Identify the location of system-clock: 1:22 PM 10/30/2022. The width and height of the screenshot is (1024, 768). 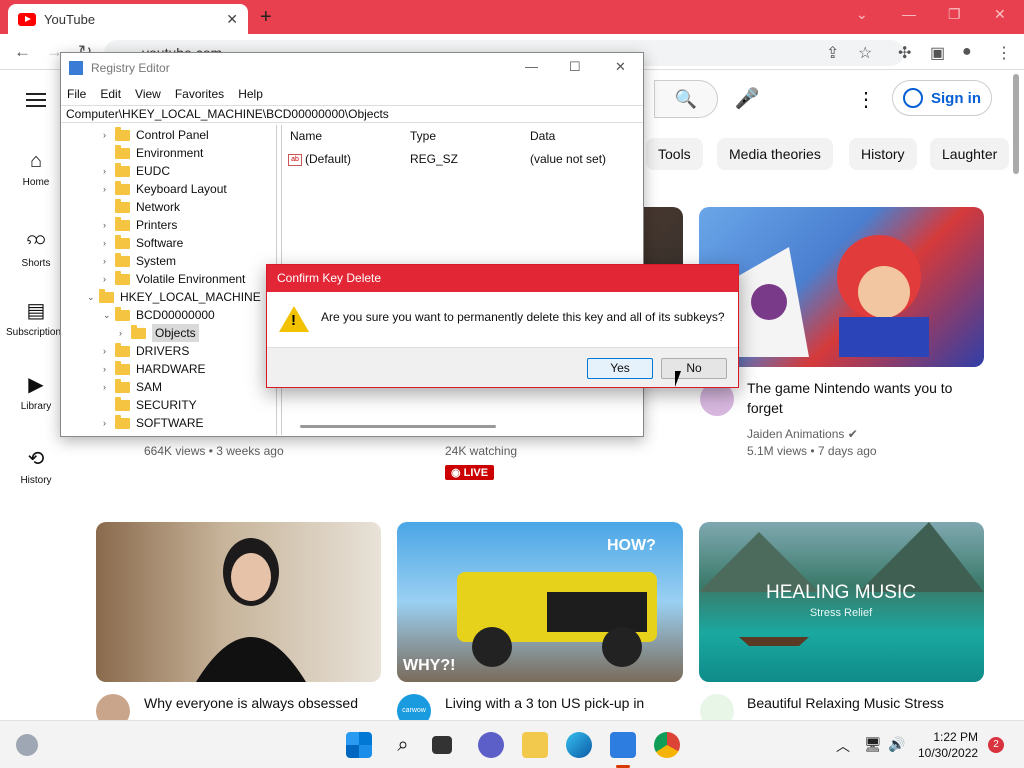
(948, 745).